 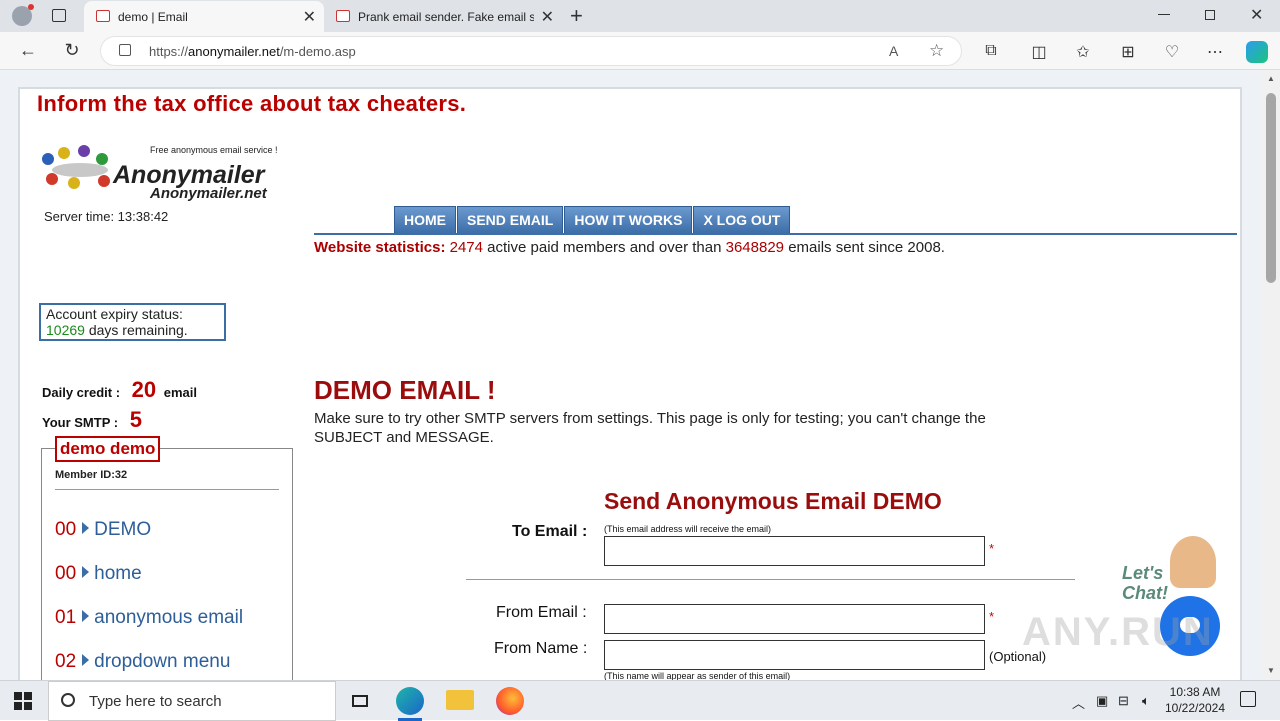 I want to click on scroll-down-icon: ▼, so click(x=1271, y=670).